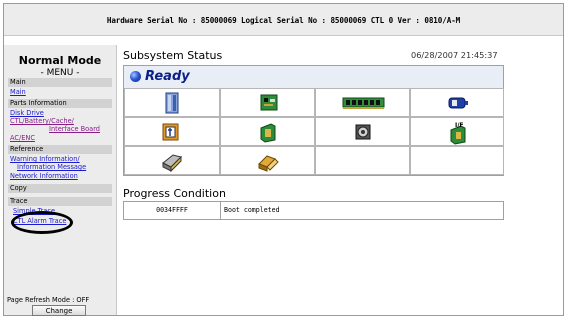 The width and height of the screenshot is (569, 321). I want to click on controller-board-cell, so click(267, 102).